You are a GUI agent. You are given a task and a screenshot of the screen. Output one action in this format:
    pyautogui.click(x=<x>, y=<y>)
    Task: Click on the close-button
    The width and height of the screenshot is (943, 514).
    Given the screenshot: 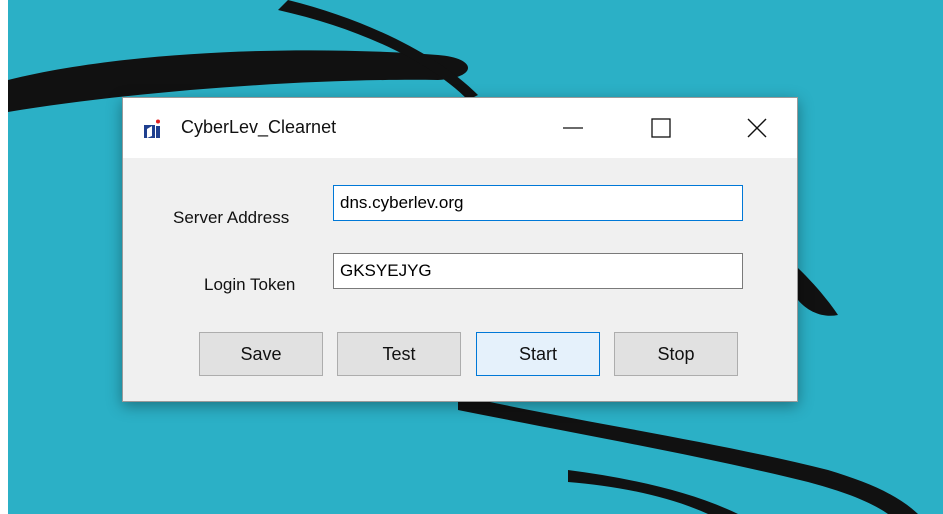 What is the action you would take?
    pyautogui.click(x=757, y=128)
    